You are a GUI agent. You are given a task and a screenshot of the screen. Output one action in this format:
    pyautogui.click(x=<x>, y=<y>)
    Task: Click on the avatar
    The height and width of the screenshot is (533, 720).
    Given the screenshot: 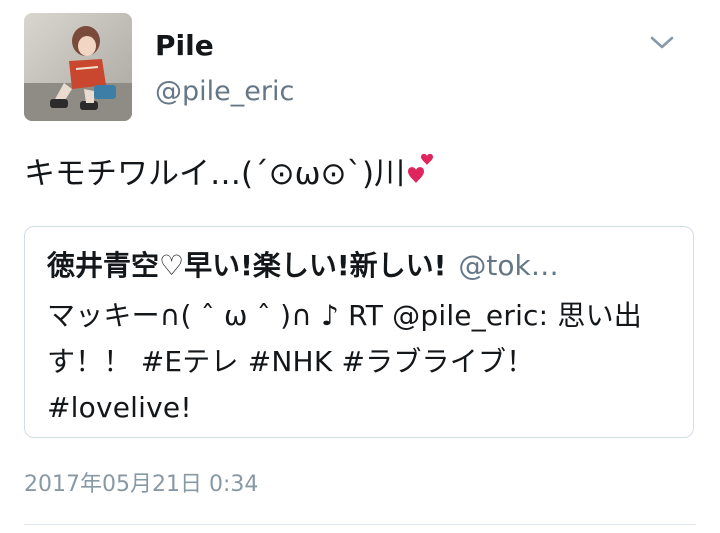 What is the action you would take?
    pyautogui.click(x=78, y=67)
    